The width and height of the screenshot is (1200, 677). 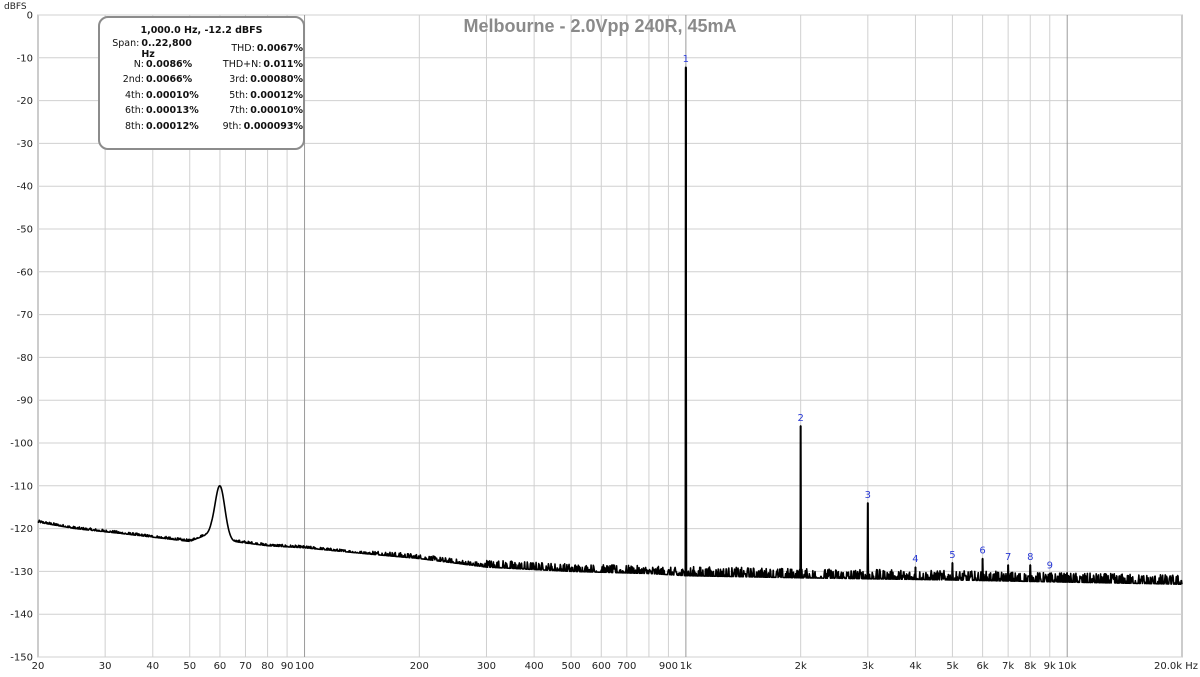 I want to click on x-tick-label: 90, so click(x=287, y=666).